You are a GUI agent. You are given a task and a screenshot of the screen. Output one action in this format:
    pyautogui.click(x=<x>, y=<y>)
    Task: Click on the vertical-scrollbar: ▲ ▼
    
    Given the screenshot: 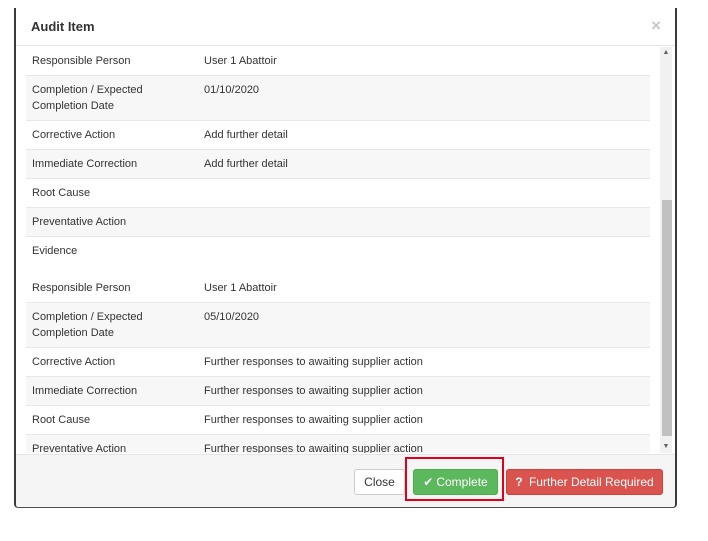 What is the action you would take?
    pyautogui.click(x=666, y=250)
    